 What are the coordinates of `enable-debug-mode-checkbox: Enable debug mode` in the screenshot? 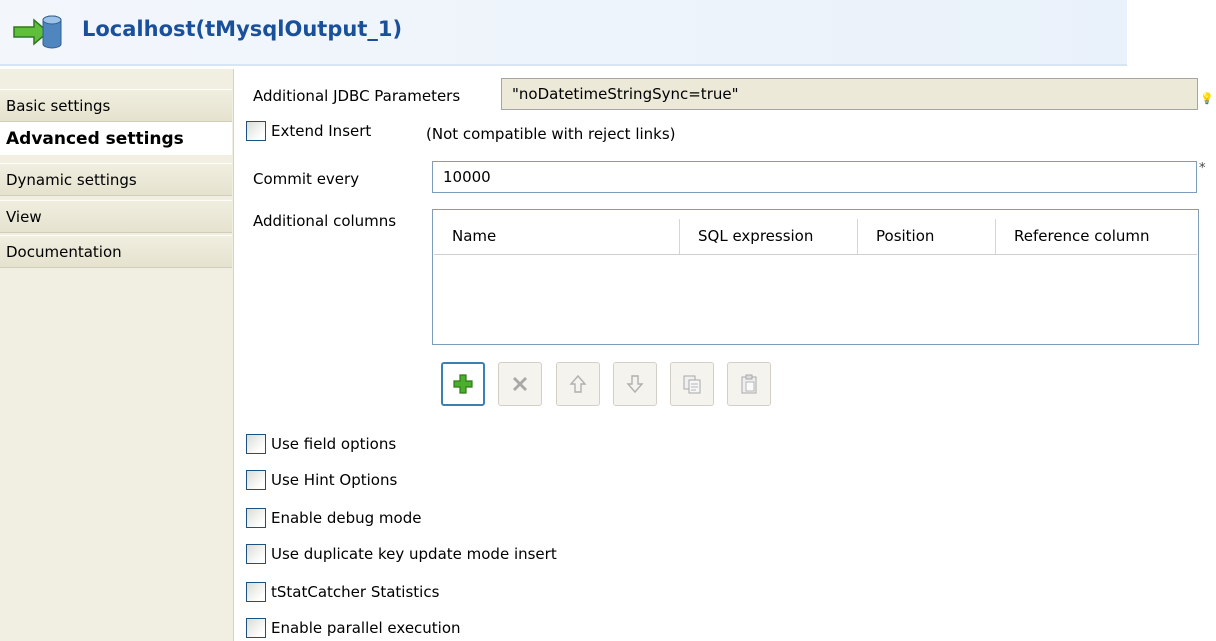 It's located at (333, 518).